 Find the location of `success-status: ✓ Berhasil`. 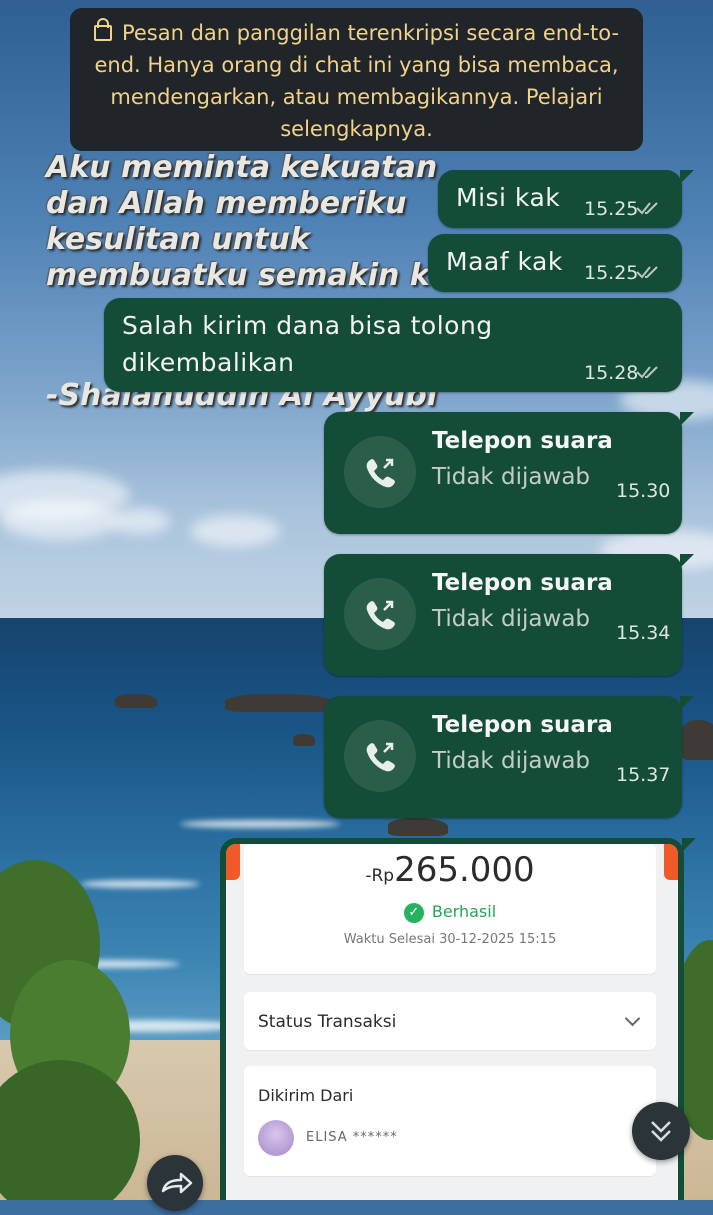

success-status: ✓ Berhasil is located at coordinates (450, 912).